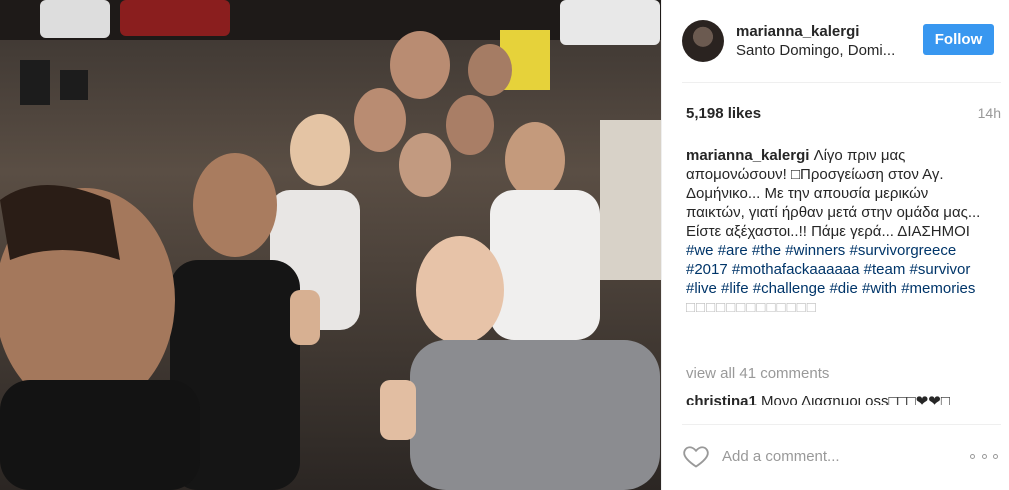  What do you see at coordinates (815, 250) in the screenshot?
I see `hashtag-link: #winners` at bounding box center [815, 250].